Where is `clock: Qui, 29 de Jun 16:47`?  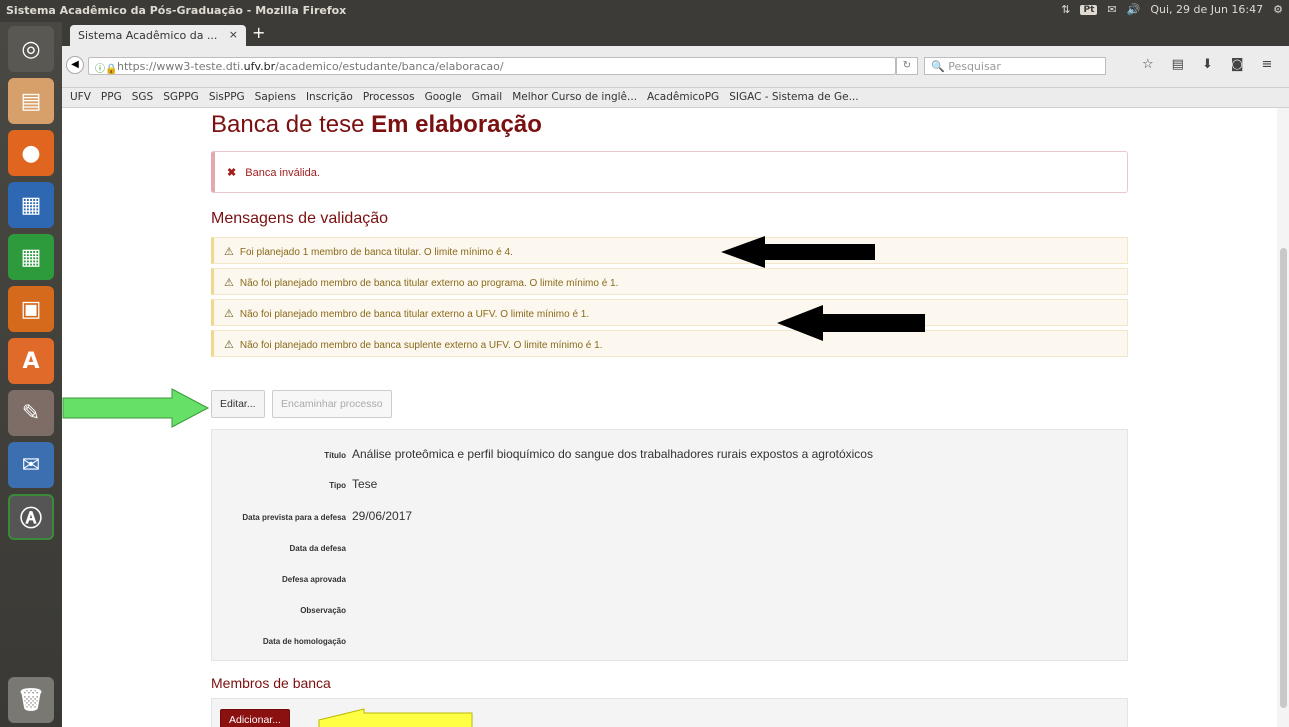 clock: Qui, 29 de Jun 16:47 is located at coordinates (1206, 9).